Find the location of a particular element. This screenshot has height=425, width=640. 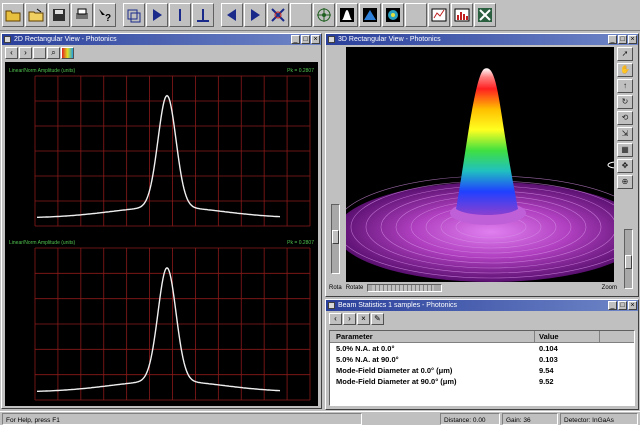

cursor-line-icon is located at coordinates (180, 15).